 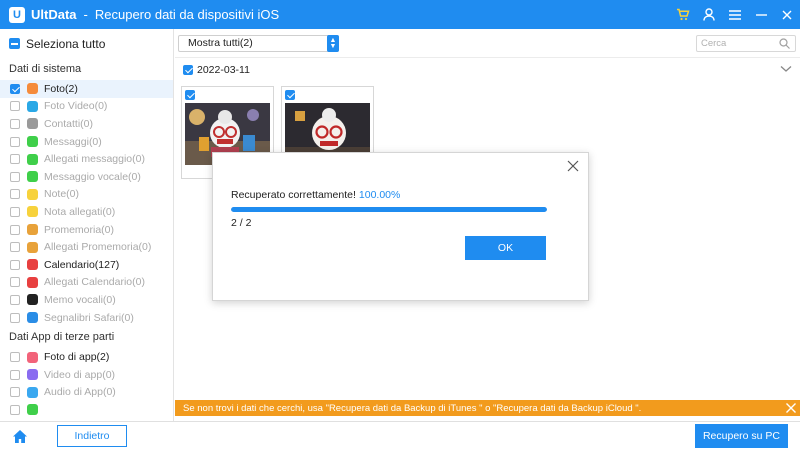 I want to click on title-bar-icons, so click(x=735, y=14).